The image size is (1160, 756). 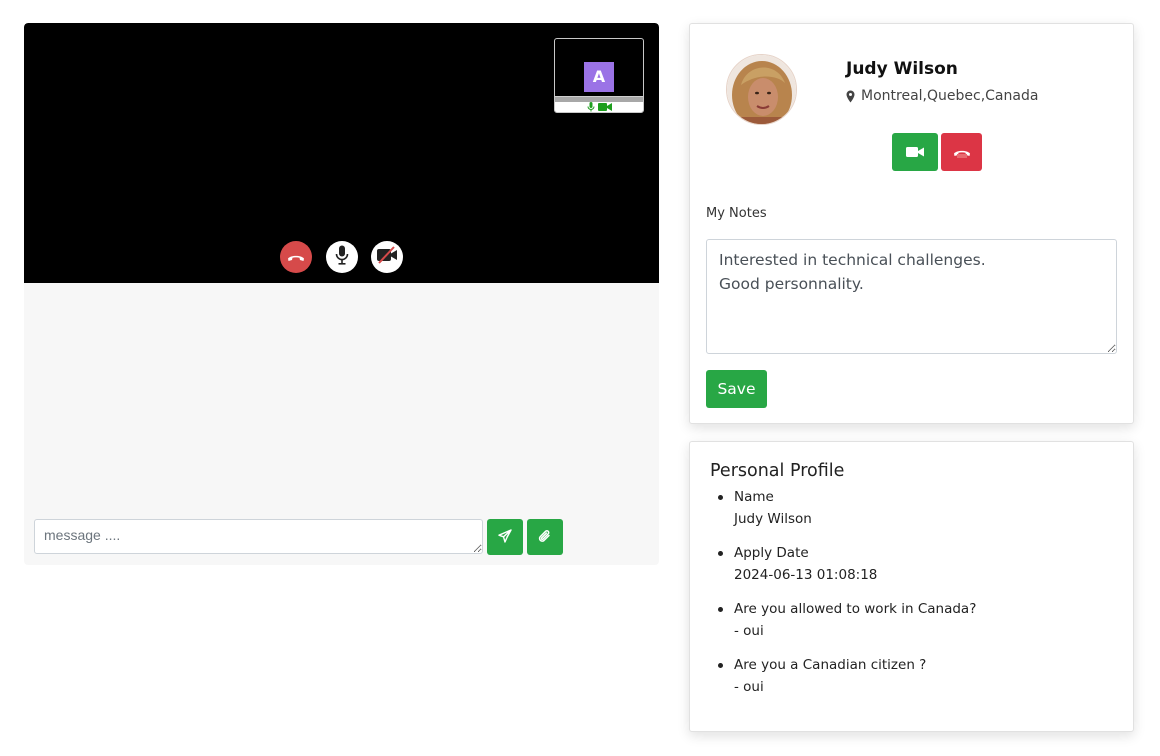 What do you see at coordinates (846, 564) in the screenshot?
I see `list-item: Apply Date 2024-06-13 01:08:18` at bounding box center [846, 564].